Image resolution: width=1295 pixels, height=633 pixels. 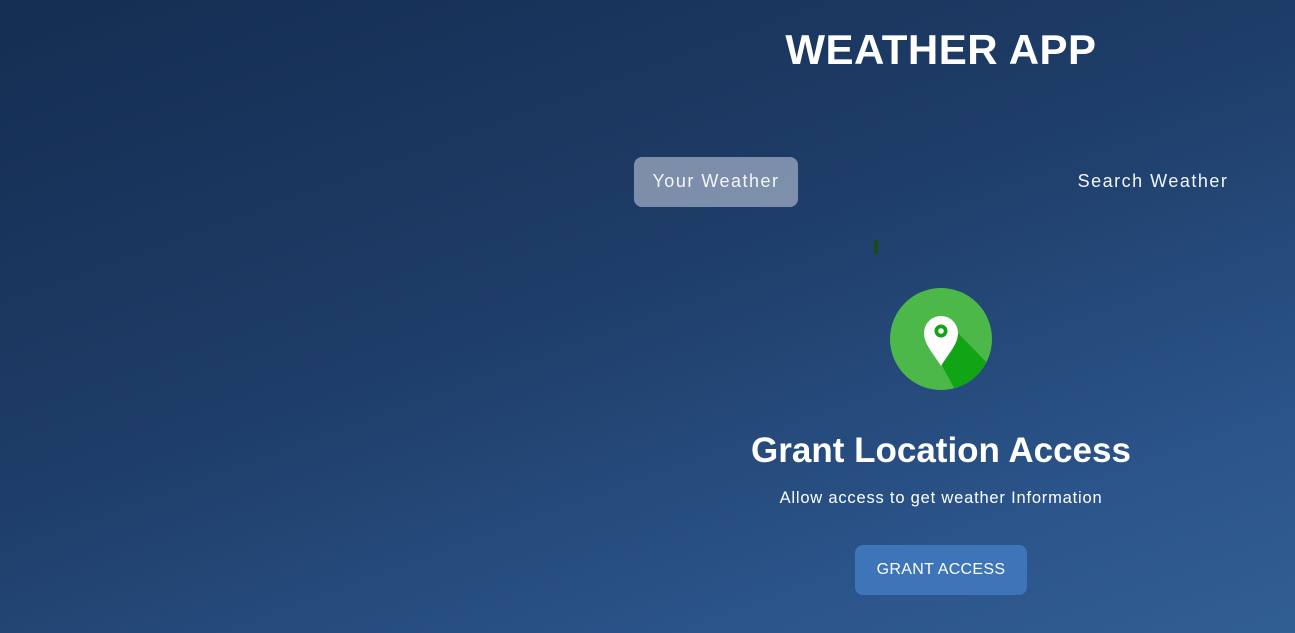 I want to click on grant-location-heading: Grant Location Access, so click(x=941, y=450).